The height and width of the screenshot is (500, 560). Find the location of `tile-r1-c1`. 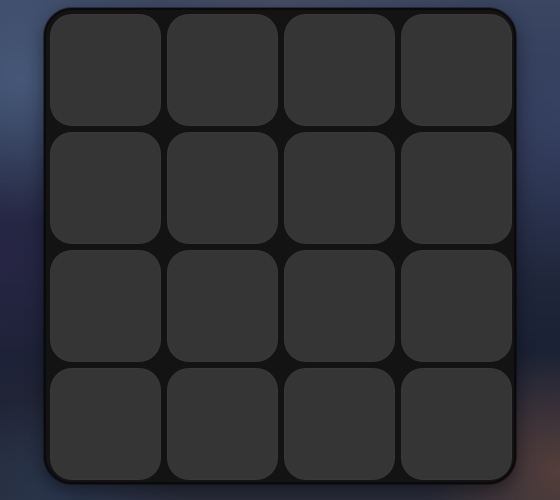

tile-r1-c1 is located at coordinates (105, 70).